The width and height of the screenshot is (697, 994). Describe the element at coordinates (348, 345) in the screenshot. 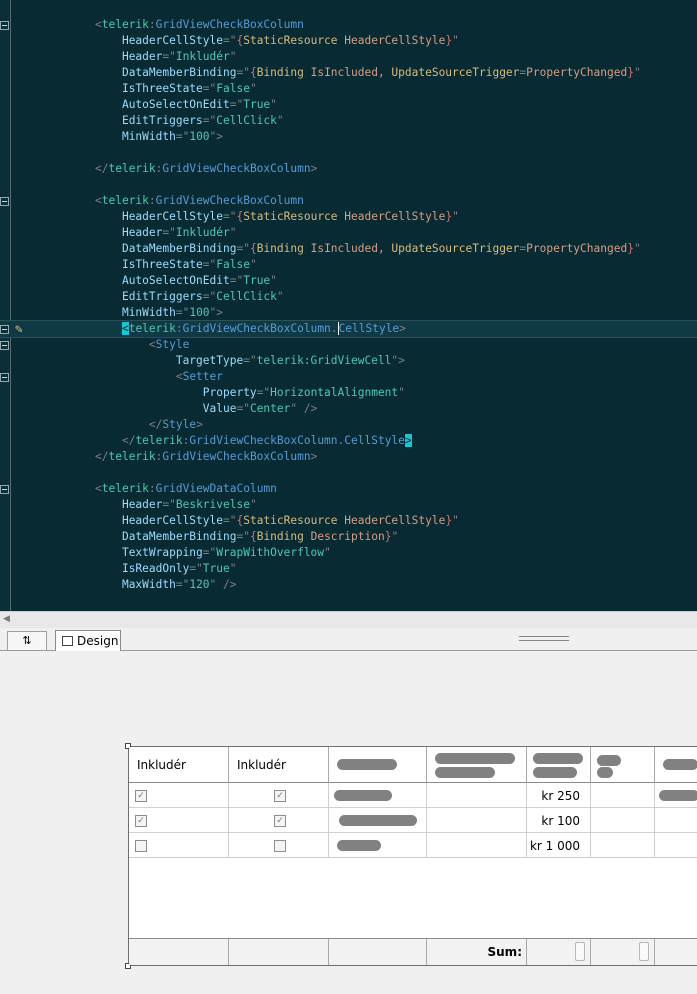

I see `code-line: <Style` at that location.